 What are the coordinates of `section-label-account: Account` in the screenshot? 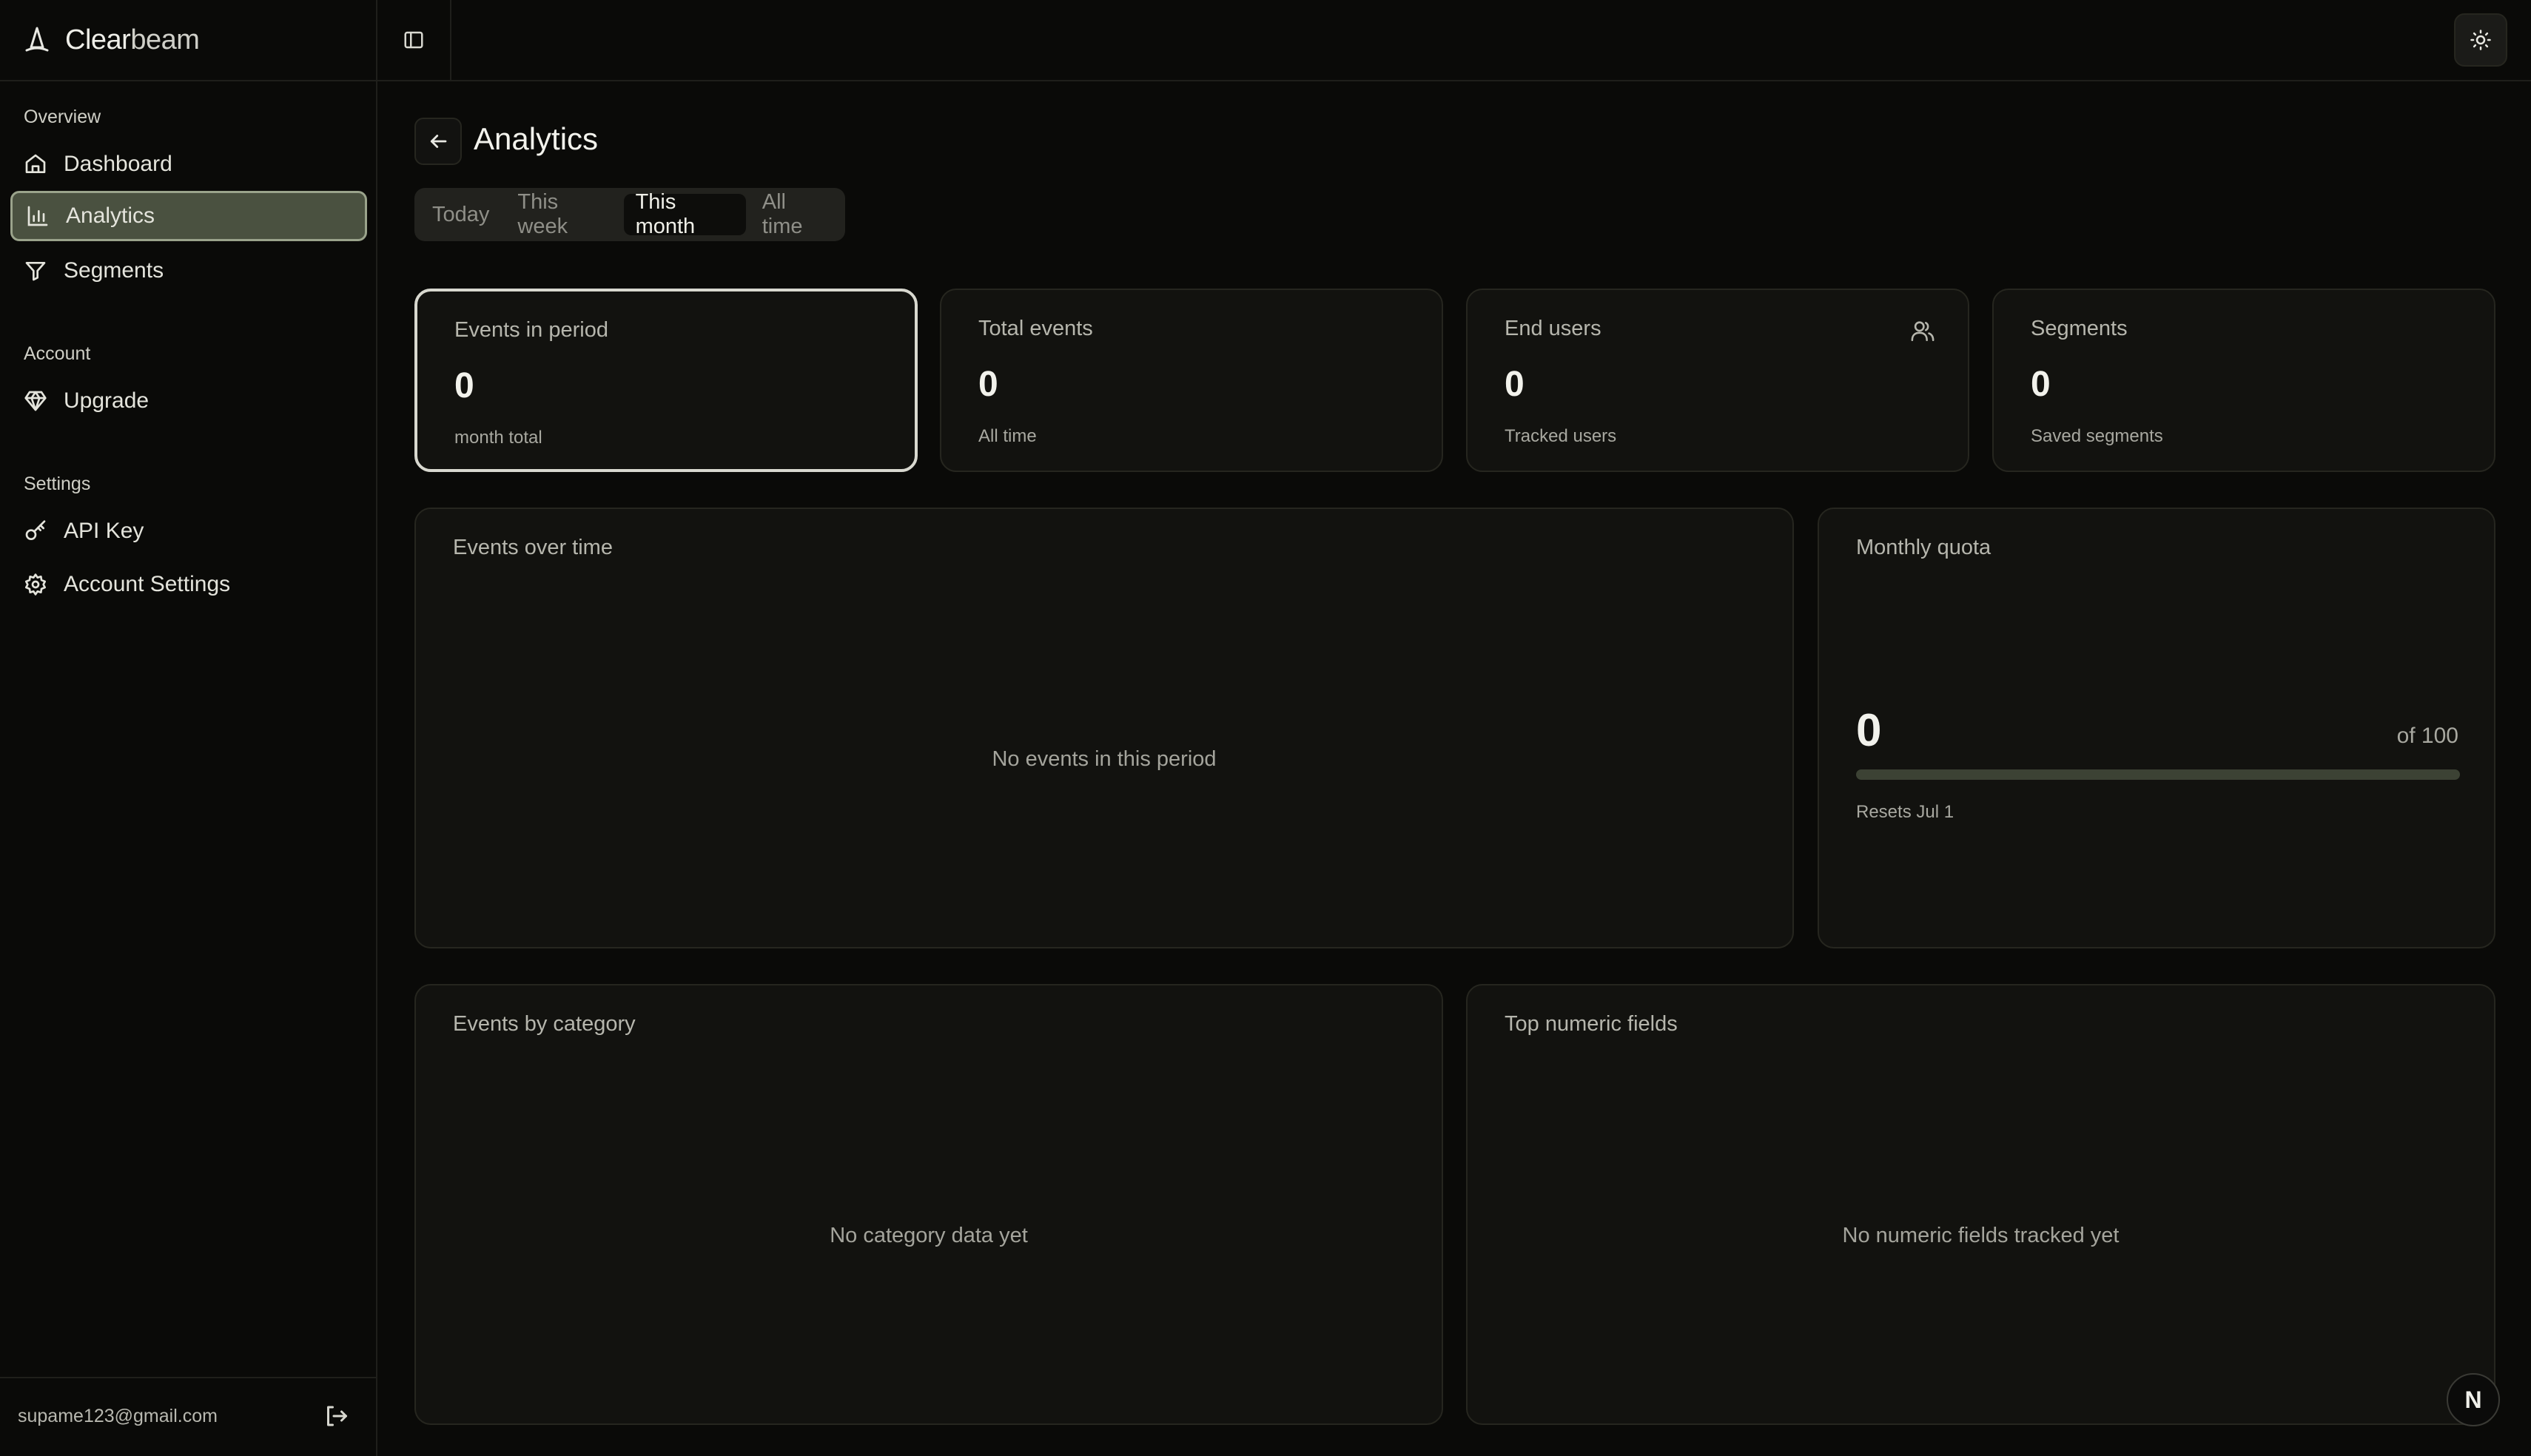 It's located at (58, 353).